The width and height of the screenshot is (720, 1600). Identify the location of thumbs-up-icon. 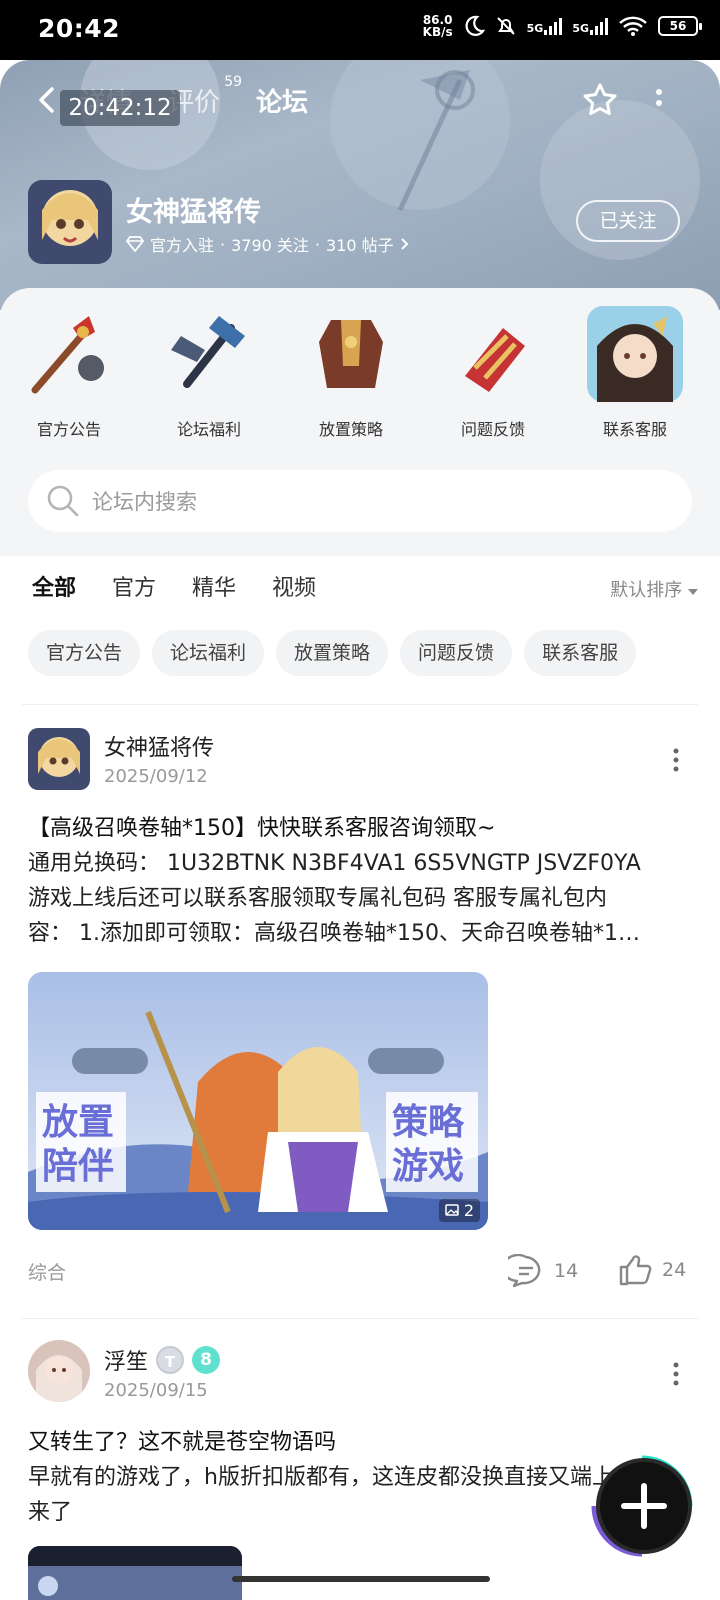
(635, 1270).